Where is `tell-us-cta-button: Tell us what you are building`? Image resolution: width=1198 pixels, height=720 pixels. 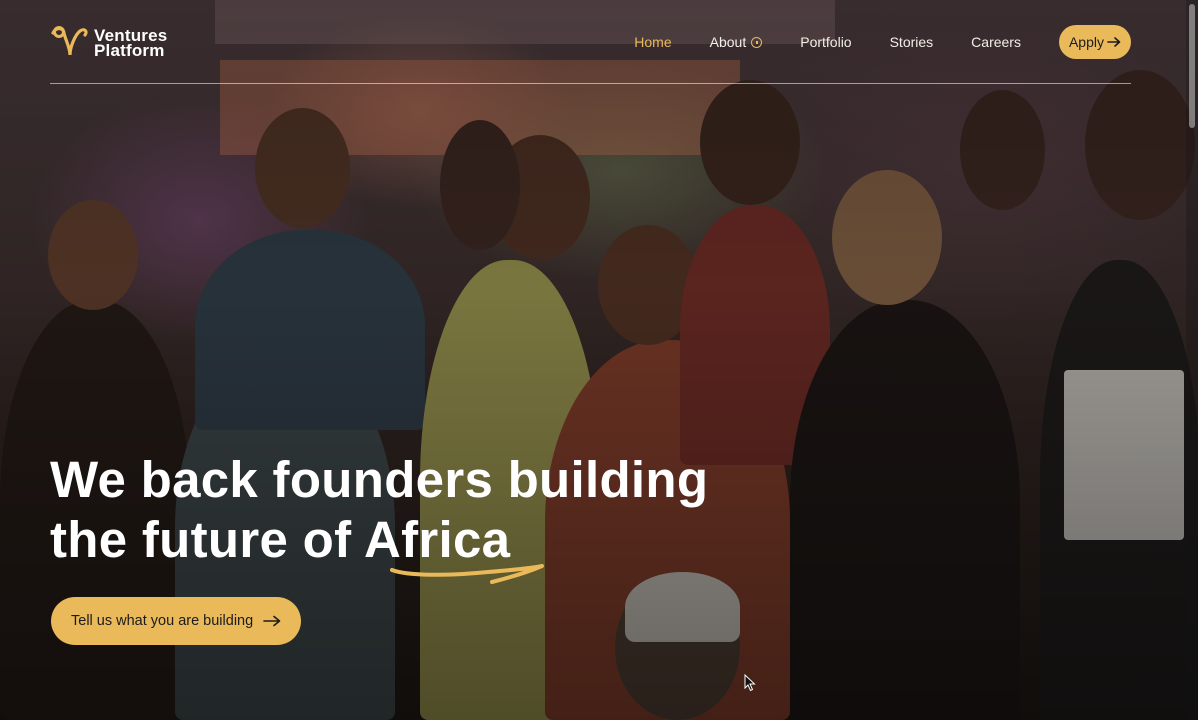 tell-us-cta-button: Tell us what you are building is located at coordinates (176, 621).